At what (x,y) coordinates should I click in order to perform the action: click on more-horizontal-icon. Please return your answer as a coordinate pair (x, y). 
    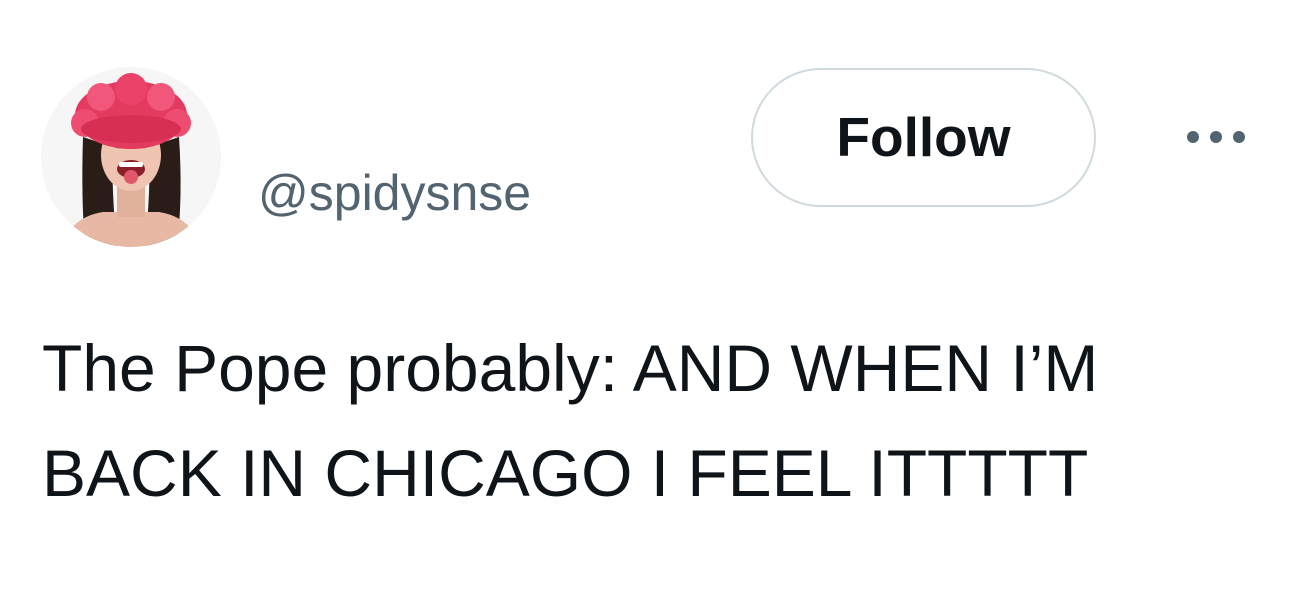
    Looking at the image, I should click on (1216, 137).